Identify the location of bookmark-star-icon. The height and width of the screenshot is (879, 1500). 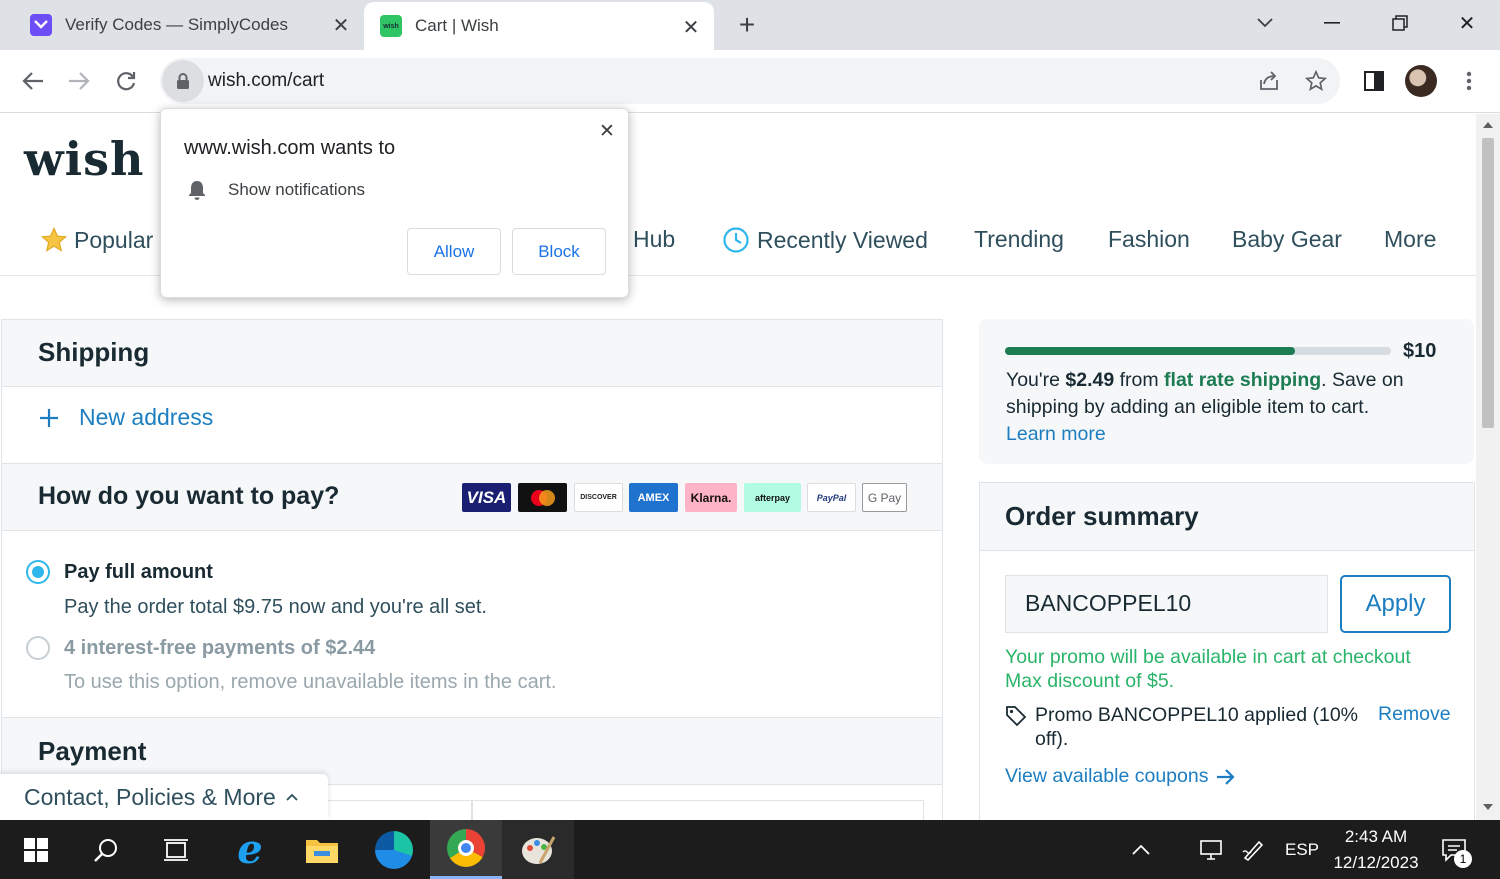
(1316, 81).